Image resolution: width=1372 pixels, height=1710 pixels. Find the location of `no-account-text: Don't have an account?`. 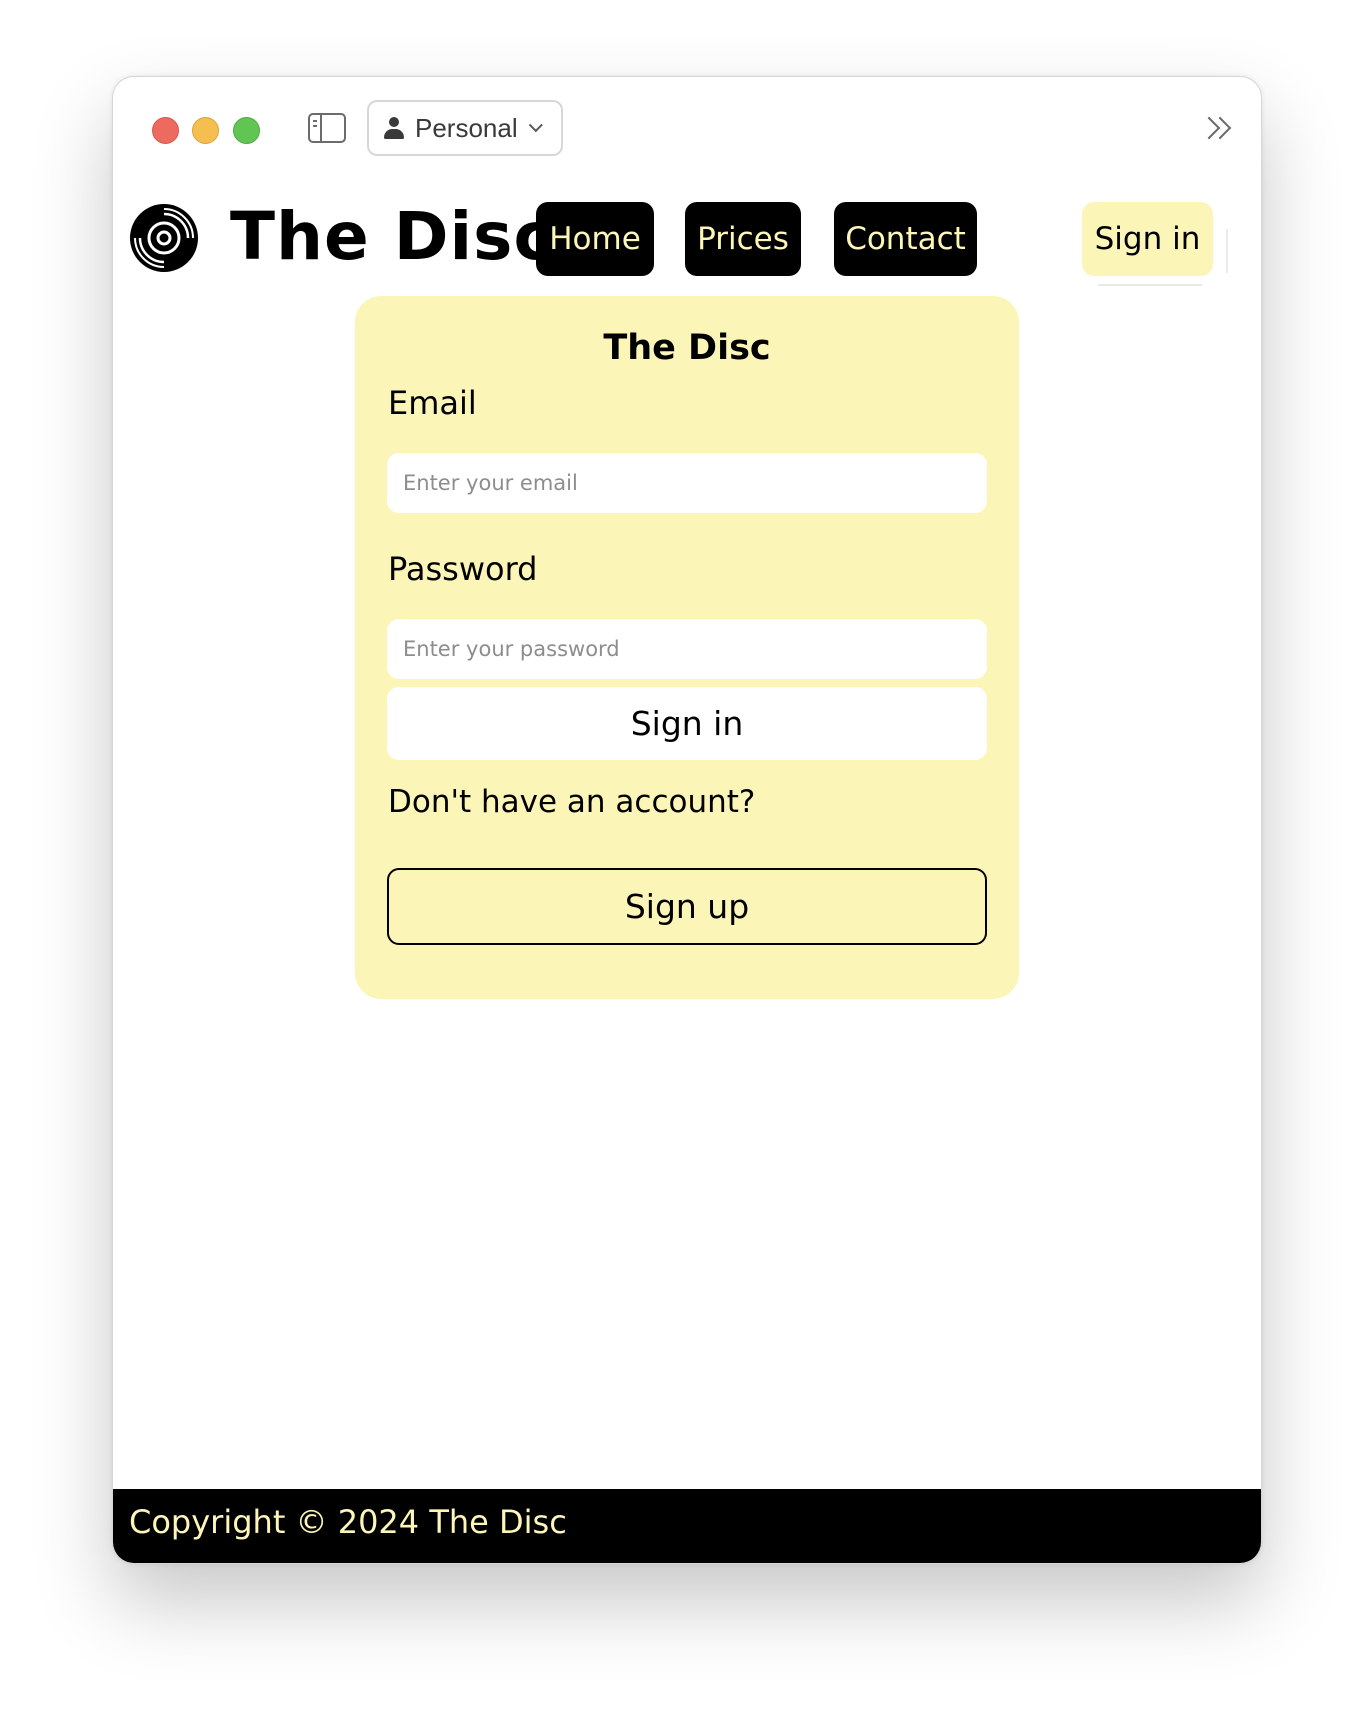

no-account-text: Don't have an account? is located at coordinates (572, 802).